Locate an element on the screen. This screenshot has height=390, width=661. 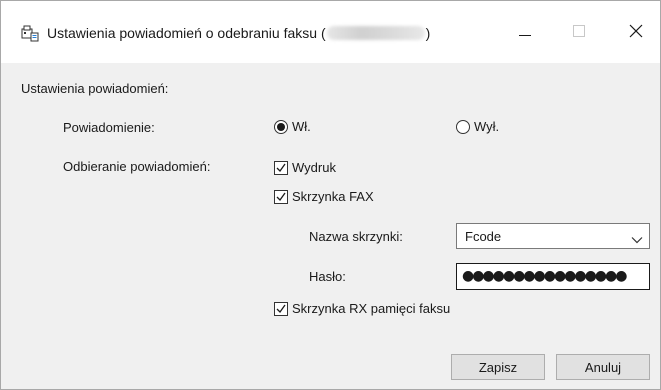
radio-selected-dot is located at coordinates (281, 126).